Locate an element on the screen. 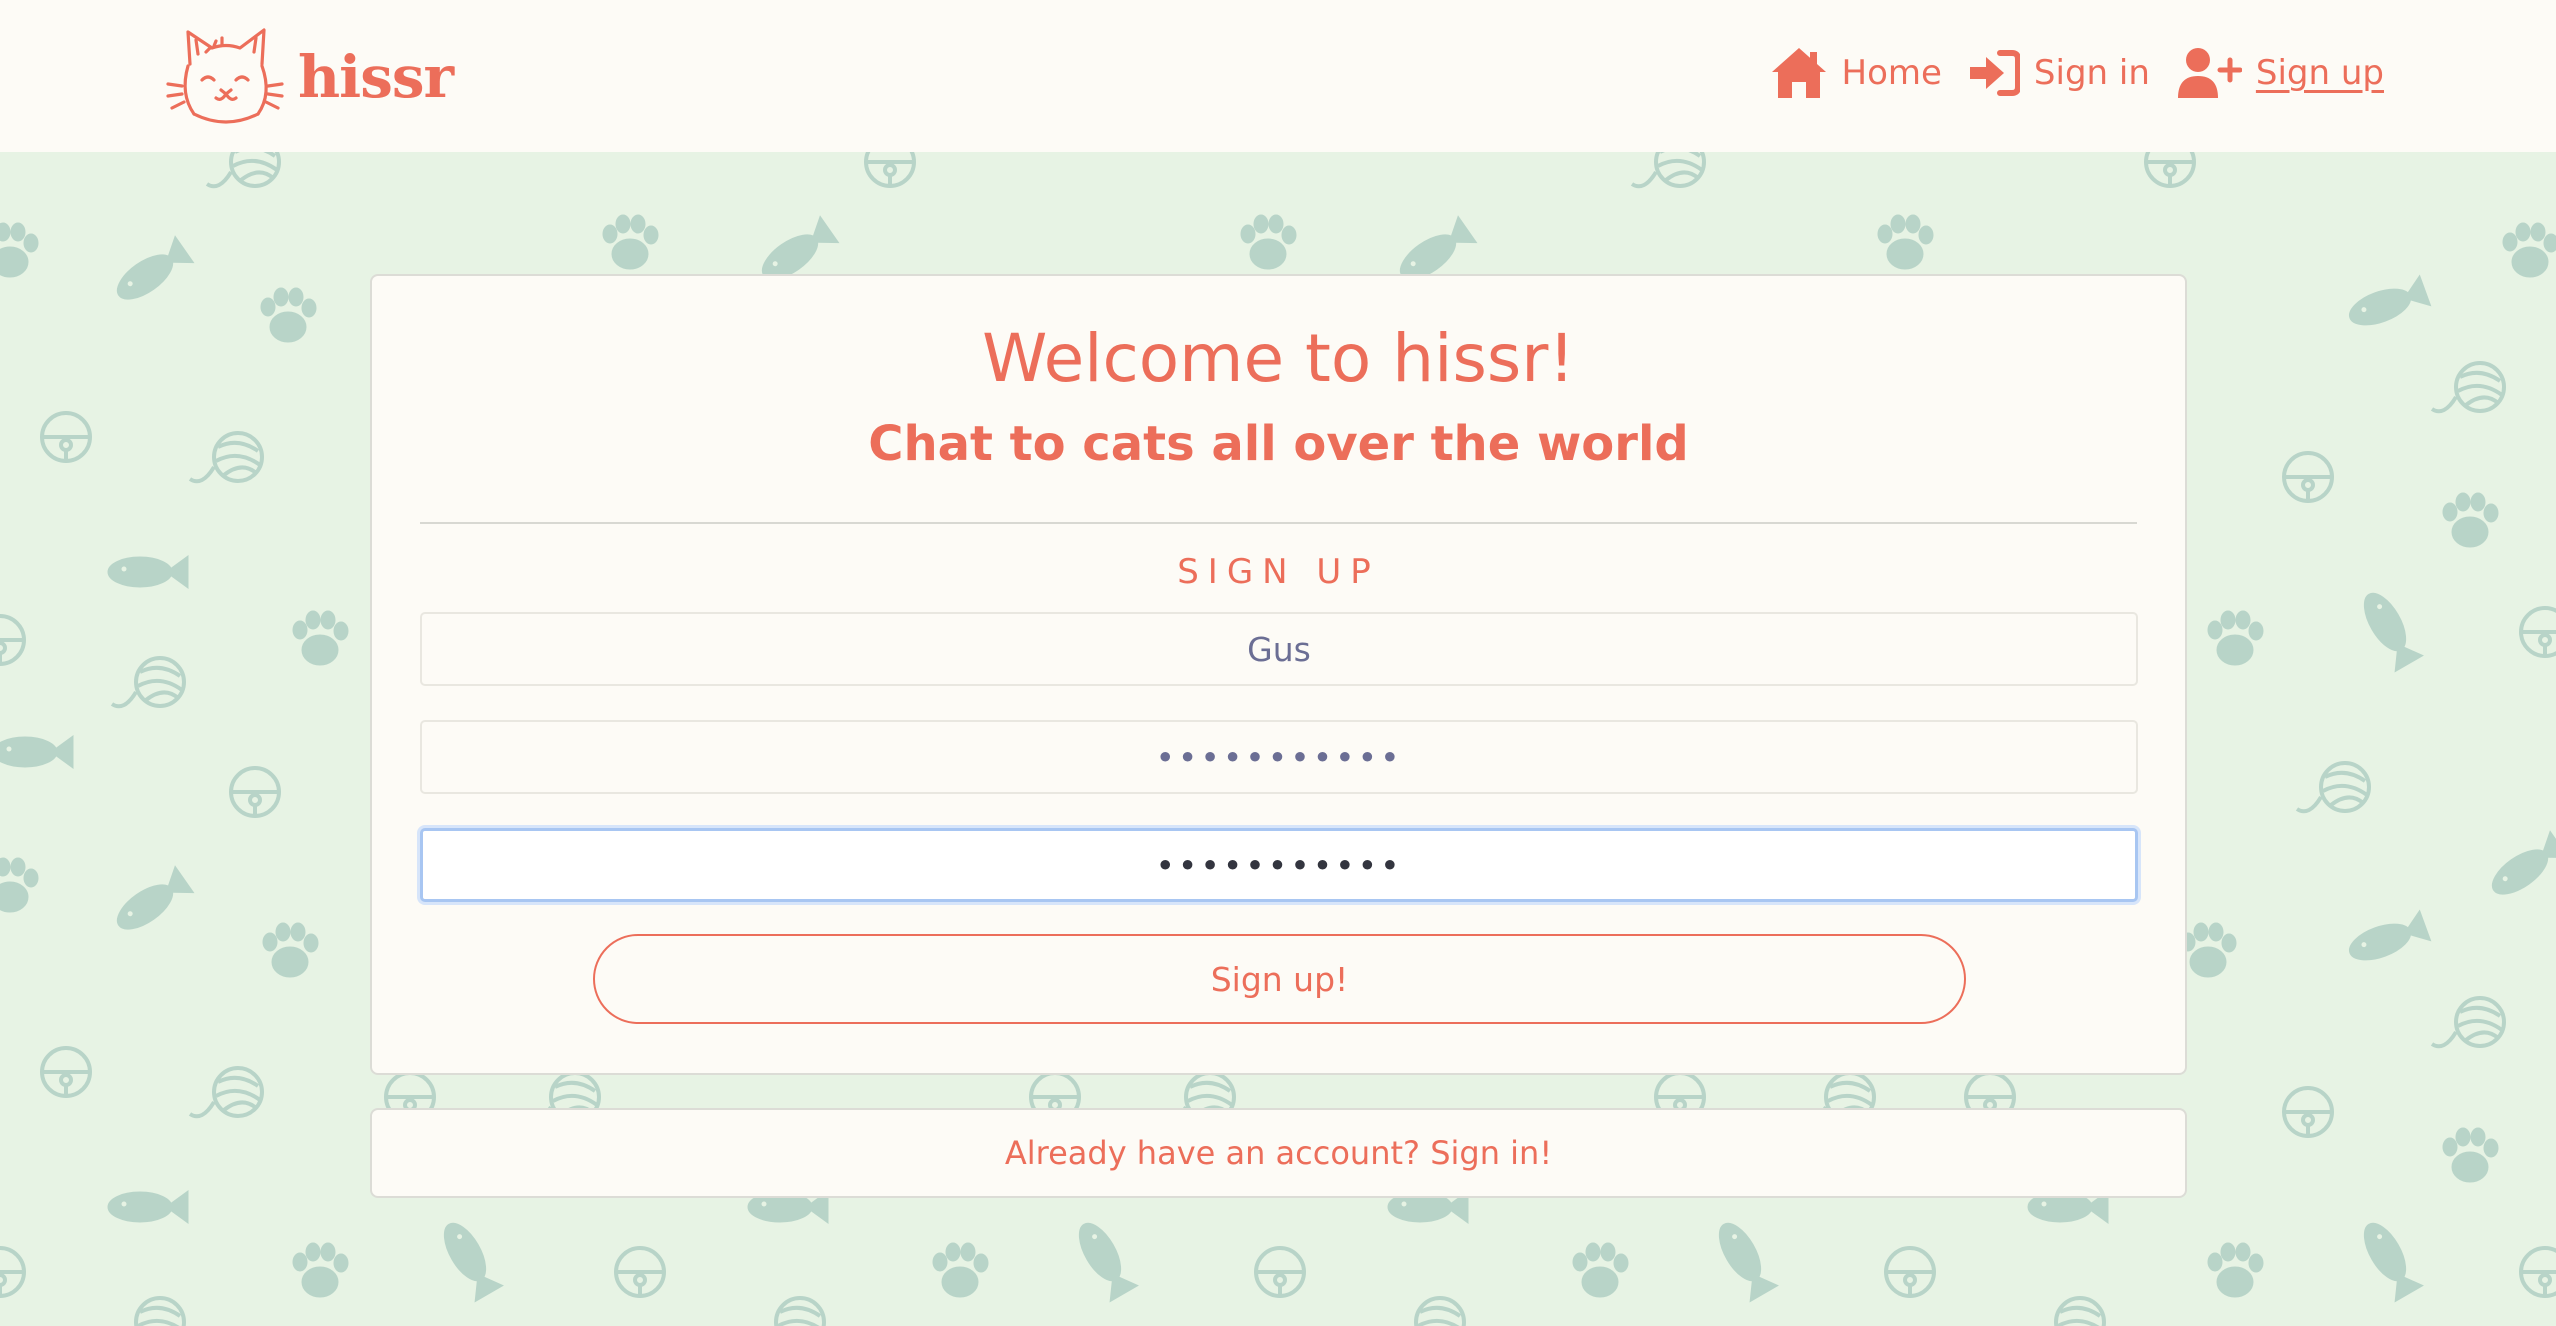 The width and height of the screenshot is (2556, 1326). signin-prompt-card: Already have an account? Sign in! is located at coordinates (1278, 1153).